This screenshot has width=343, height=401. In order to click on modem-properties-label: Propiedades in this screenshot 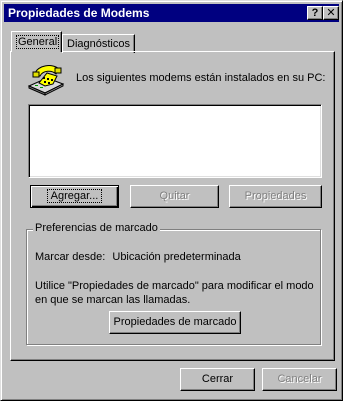, I will do `click(275, 196)`.